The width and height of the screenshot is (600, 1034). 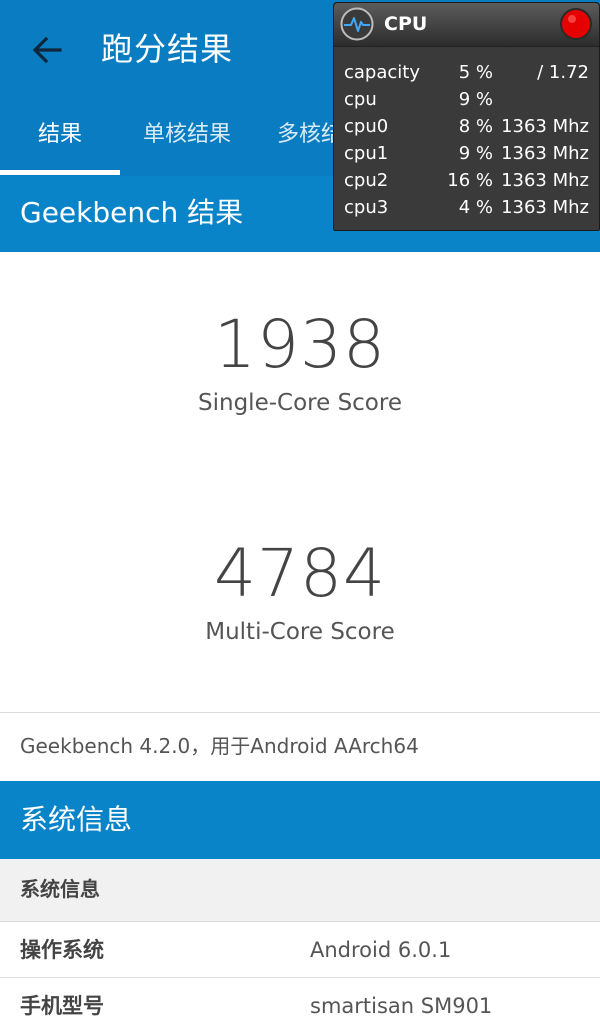 I want to click on cpu-row-frequency: / 1.72, so click(x=563, y=72).